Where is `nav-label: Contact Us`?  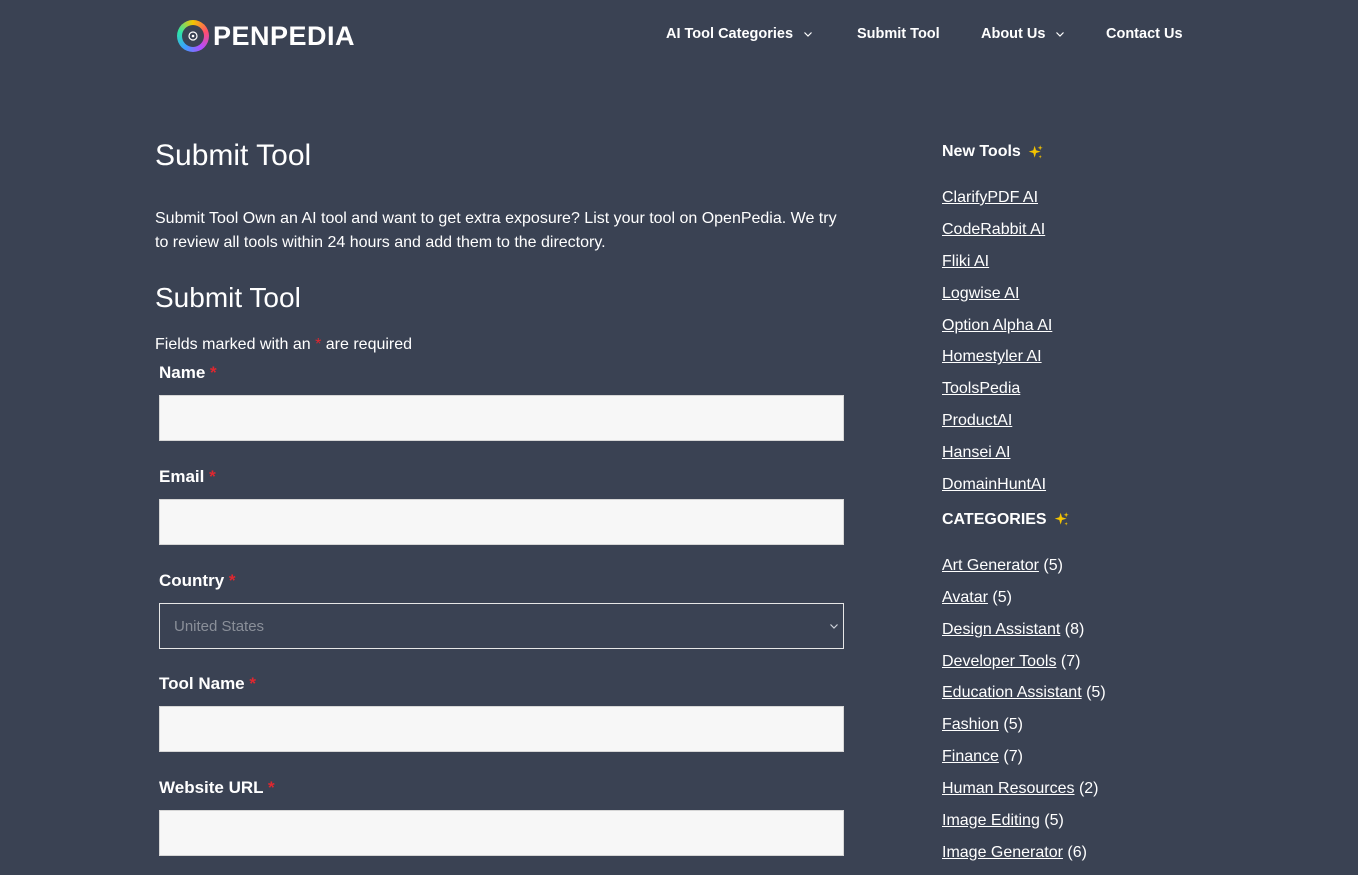 nav-label: Contact Us is located at coordinates (1144, 34).